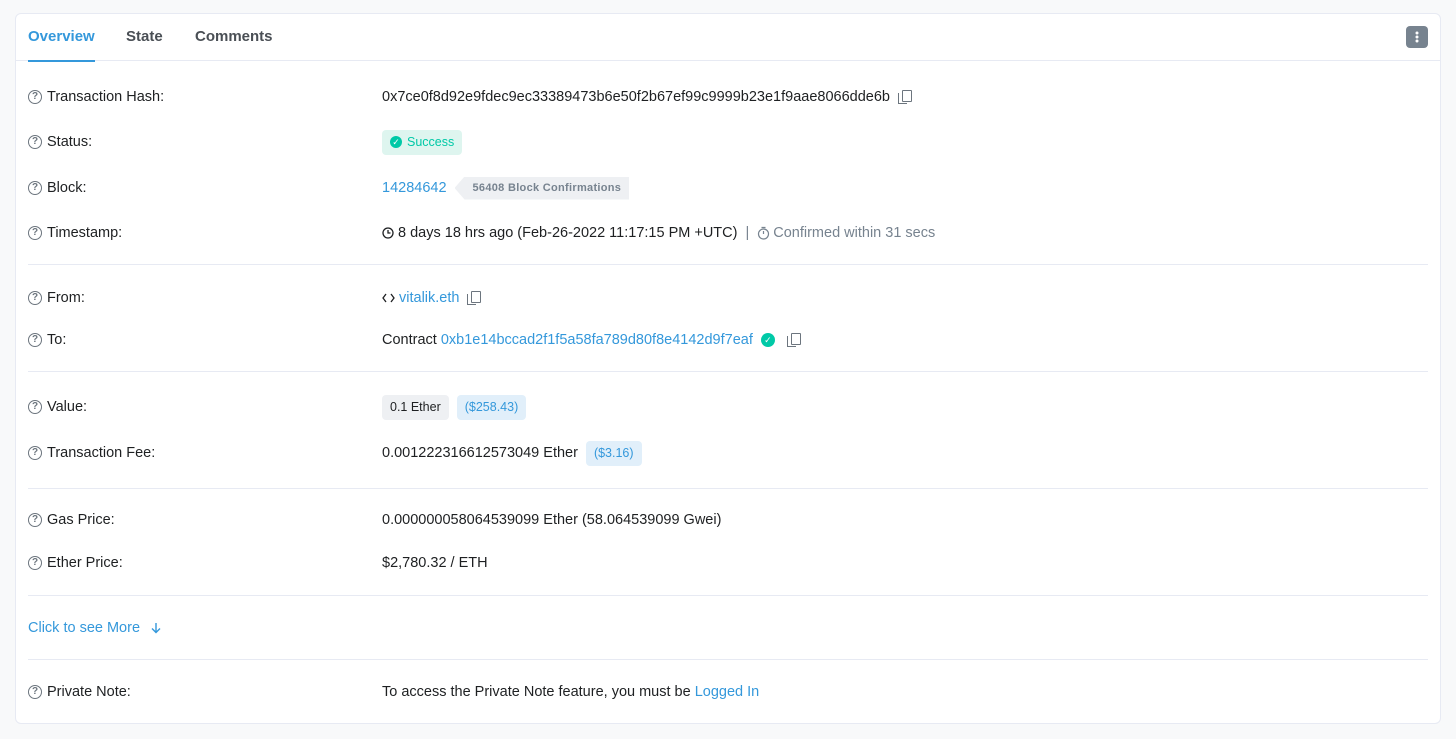 This screenshot has height=739, width=1456. What do you see at coordinates (431, 142) in the screenshot?
I see `status-text: Success` at bounding box center [431, 142].